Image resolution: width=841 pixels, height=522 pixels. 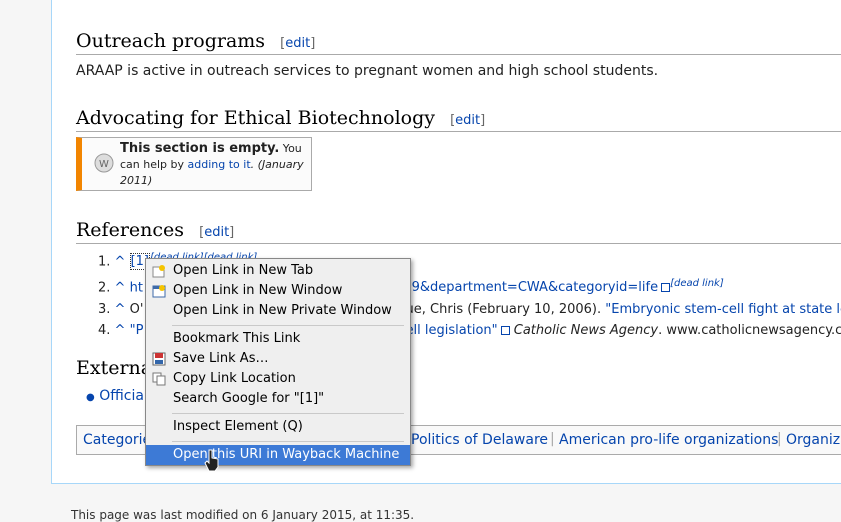 I want to click on ref-site: . www.catholicnewsagency.co, so click(x=749, y=331).